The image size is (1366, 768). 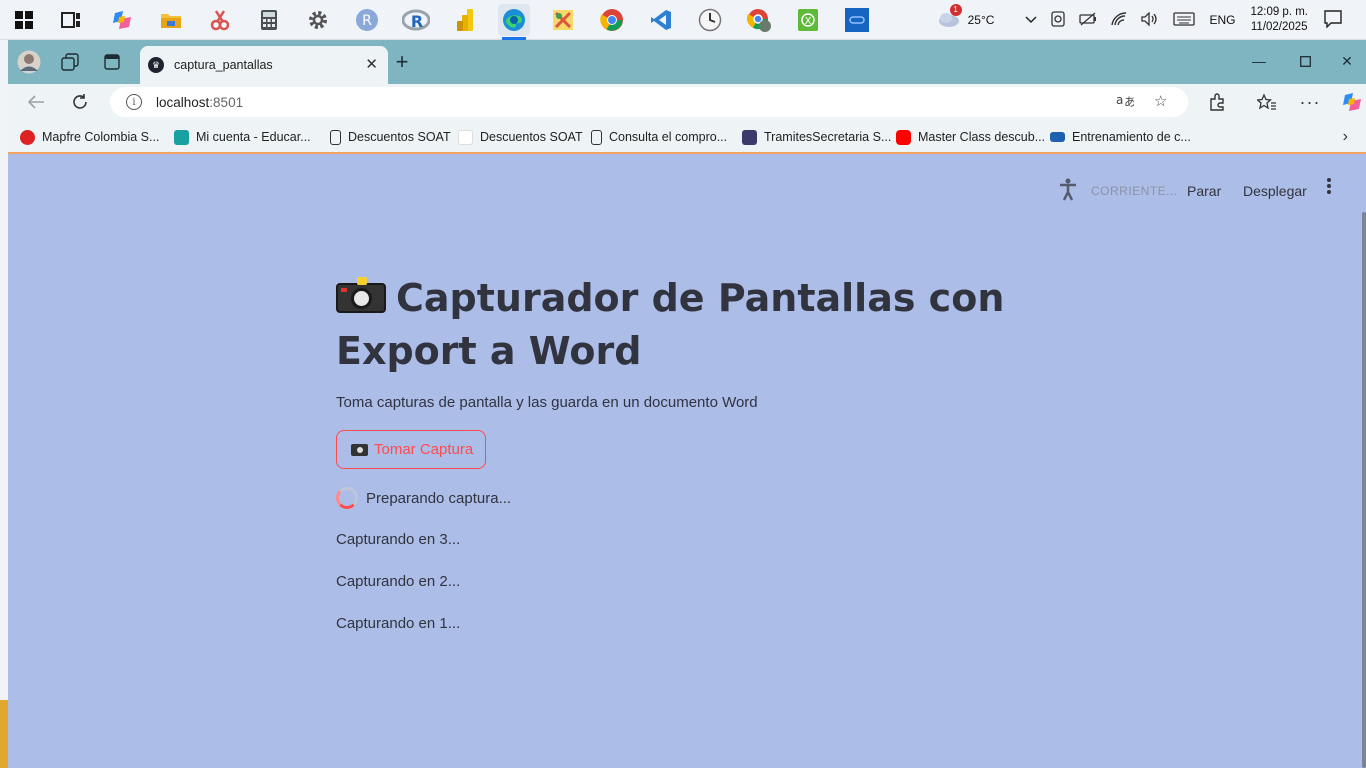 What do you see at coordinates (857, 20) in the screenshot?
I see `remote-app-icon` at bounding box center [857, 20].